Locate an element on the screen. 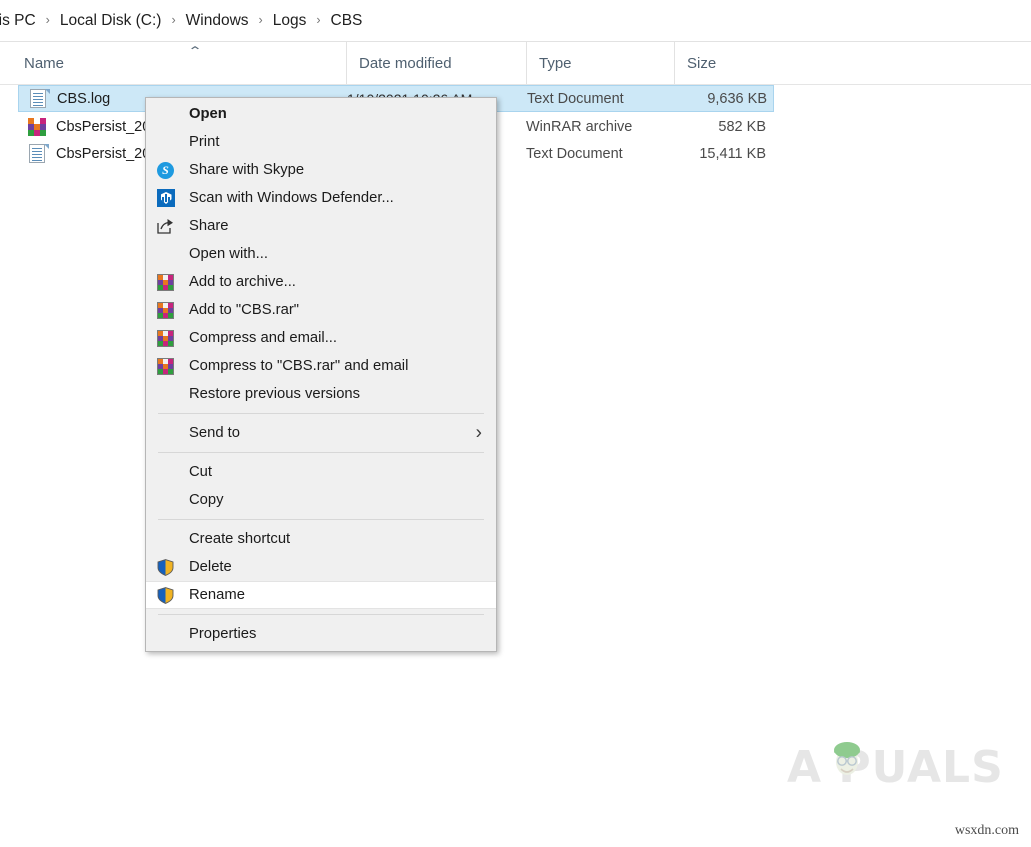 This screenshot has width=1031, height=847. column-header-type: Type is located at coordinates (600, 63).